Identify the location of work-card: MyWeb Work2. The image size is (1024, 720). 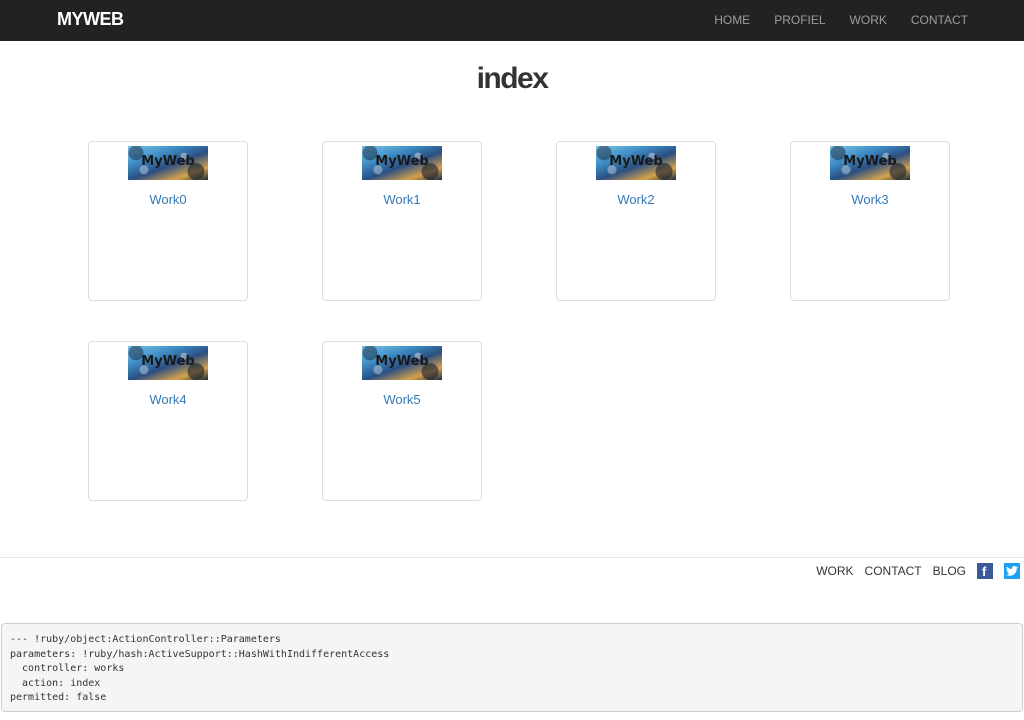
(636, 221).